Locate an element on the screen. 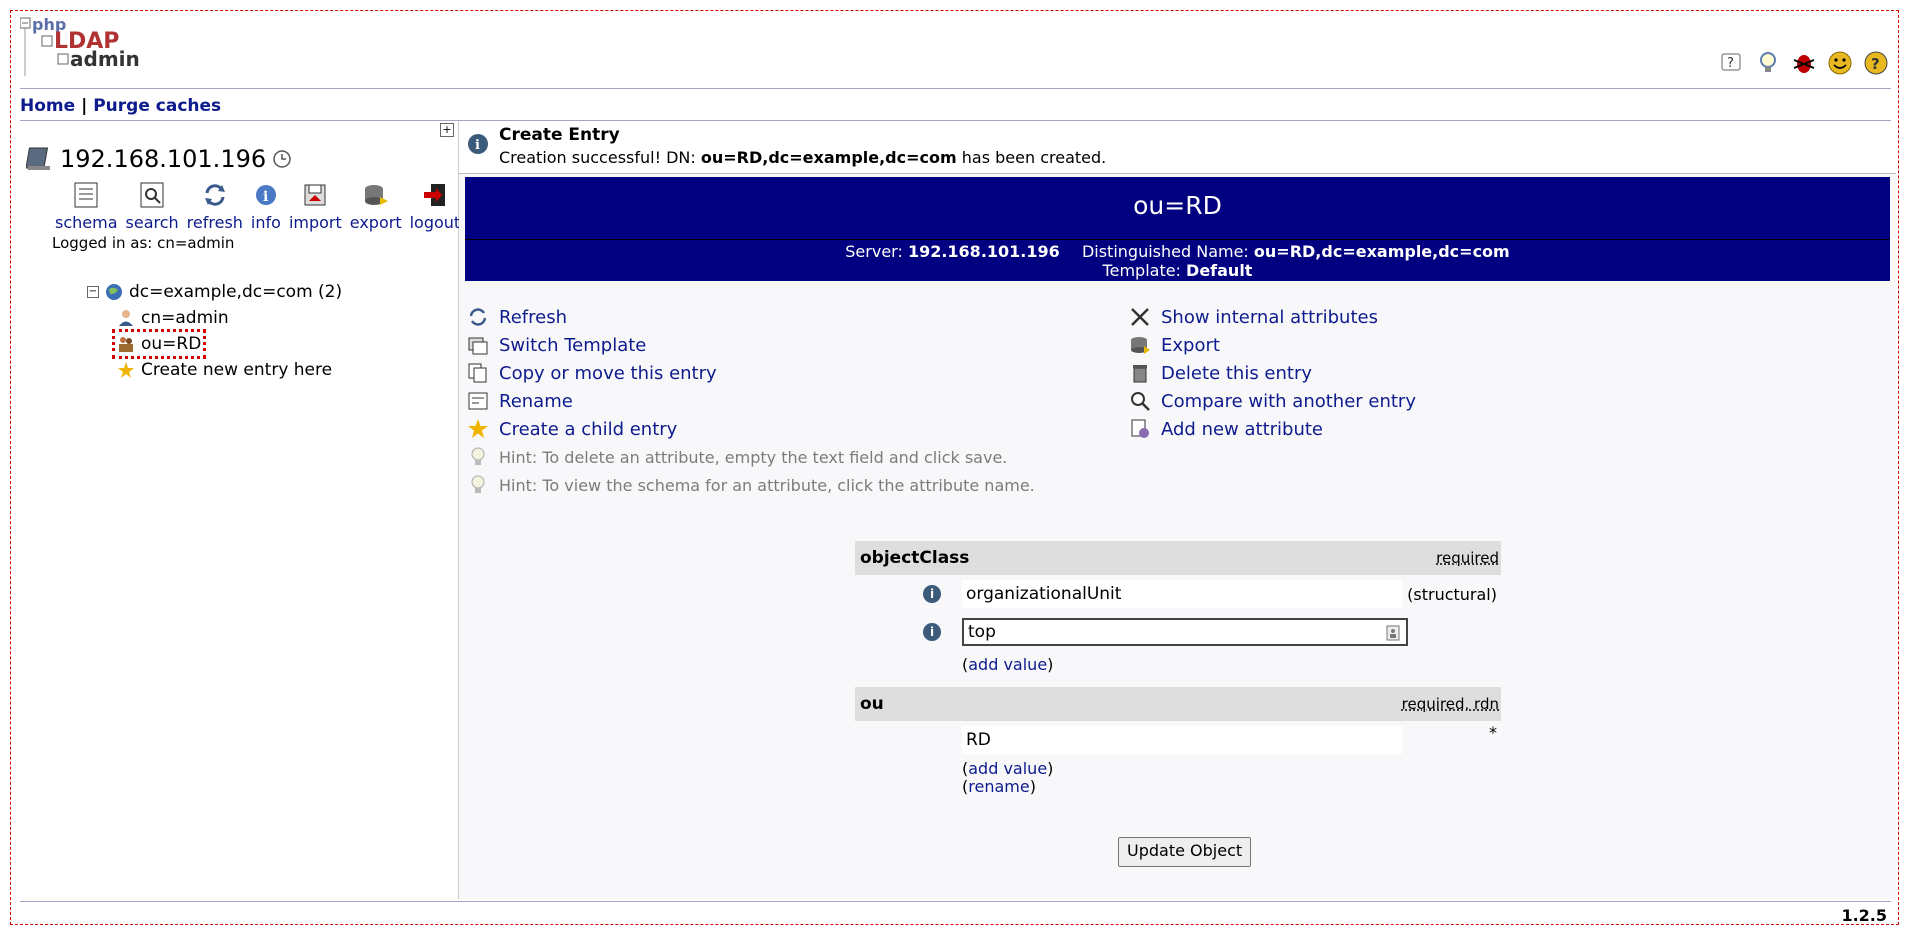  template-label: Template: is located at coordinates (1144, 270).